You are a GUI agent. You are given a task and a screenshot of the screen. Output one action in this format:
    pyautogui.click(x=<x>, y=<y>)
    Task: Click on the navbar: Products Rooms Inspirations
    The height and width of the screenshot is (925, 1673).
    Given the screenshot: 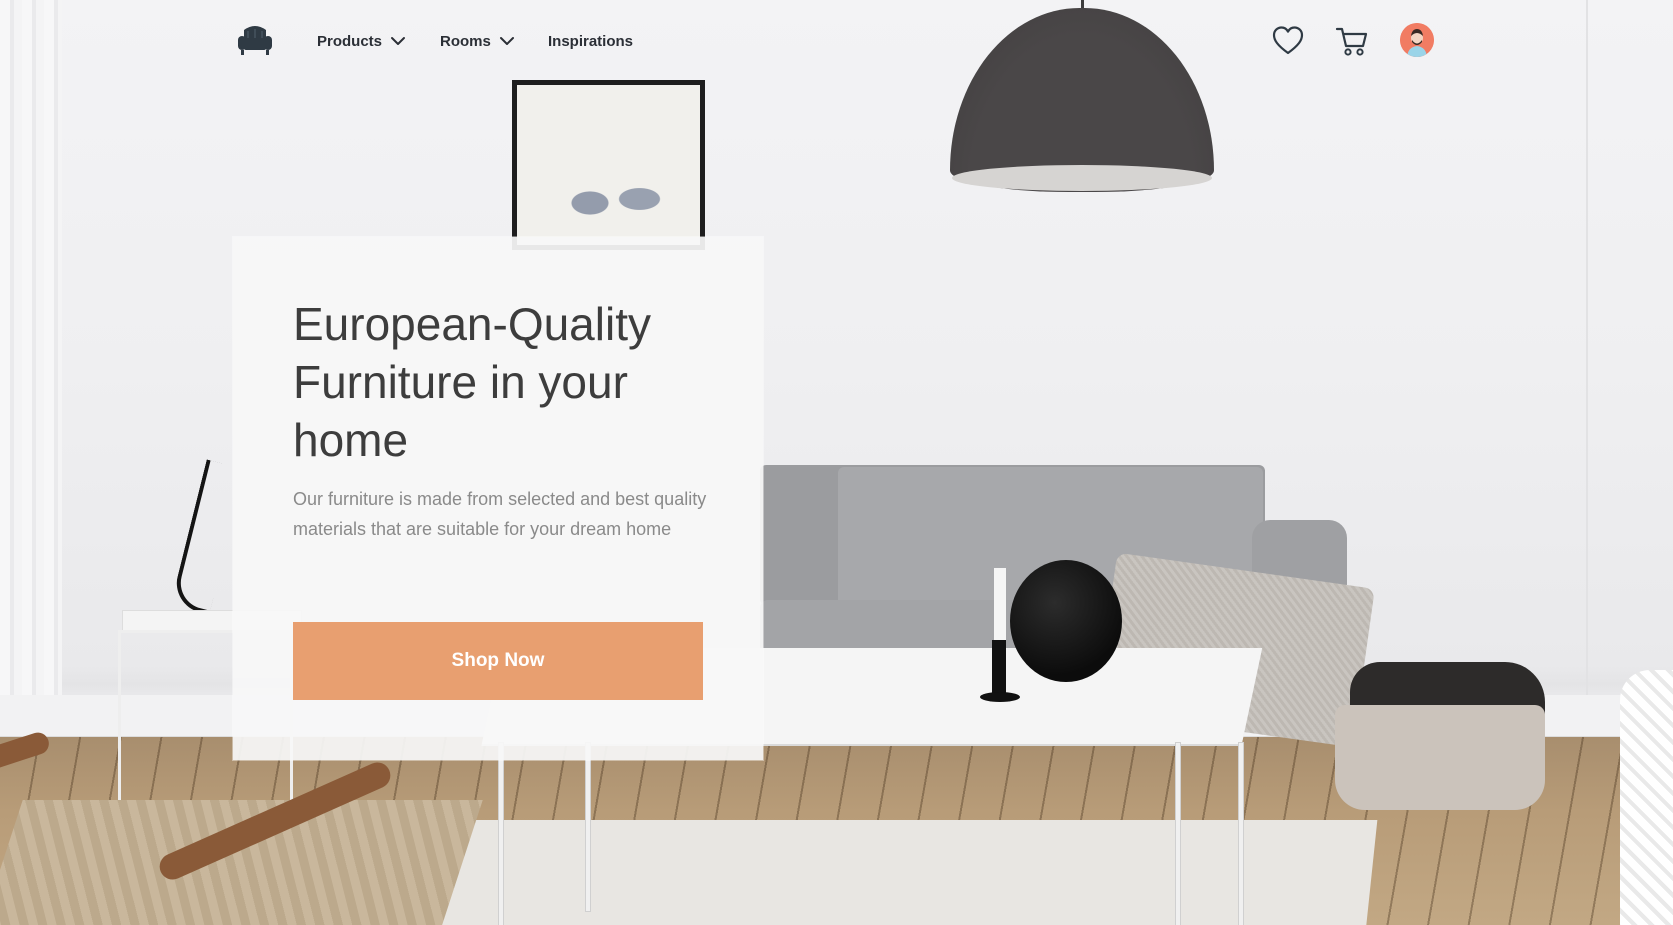 What is the action you would take?
    pyautogui.click(x=836, y=41)
    